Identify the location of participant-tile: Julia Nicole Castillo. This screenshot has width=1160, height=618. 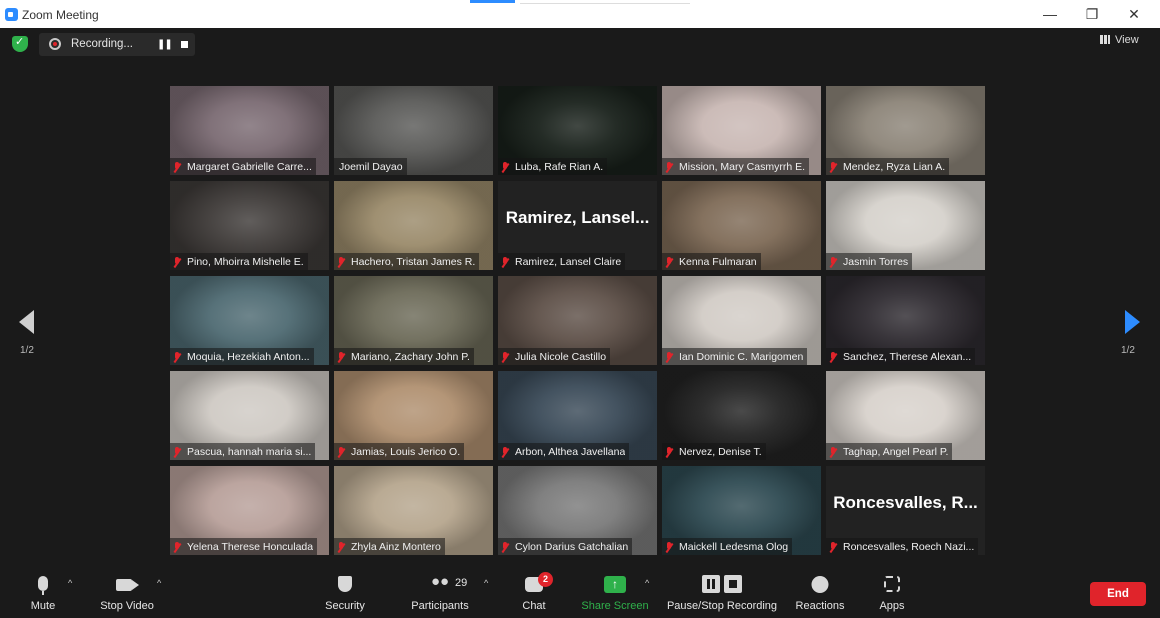
(577, 320).